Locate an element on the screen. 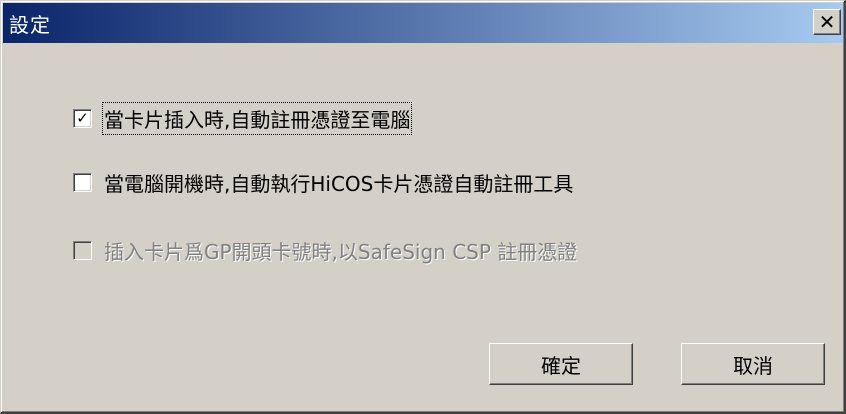 The width and height of the screenshot is (846, 414). ok-button: 確定 is located at coordinates (561, 364).